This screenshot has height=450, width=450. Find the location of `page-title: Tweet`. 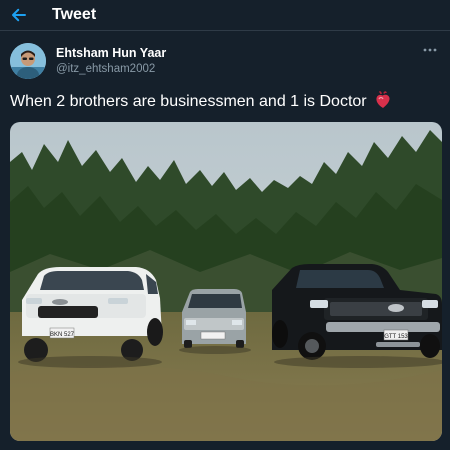

page-title: Tweet is located at coordinates (74, 14).